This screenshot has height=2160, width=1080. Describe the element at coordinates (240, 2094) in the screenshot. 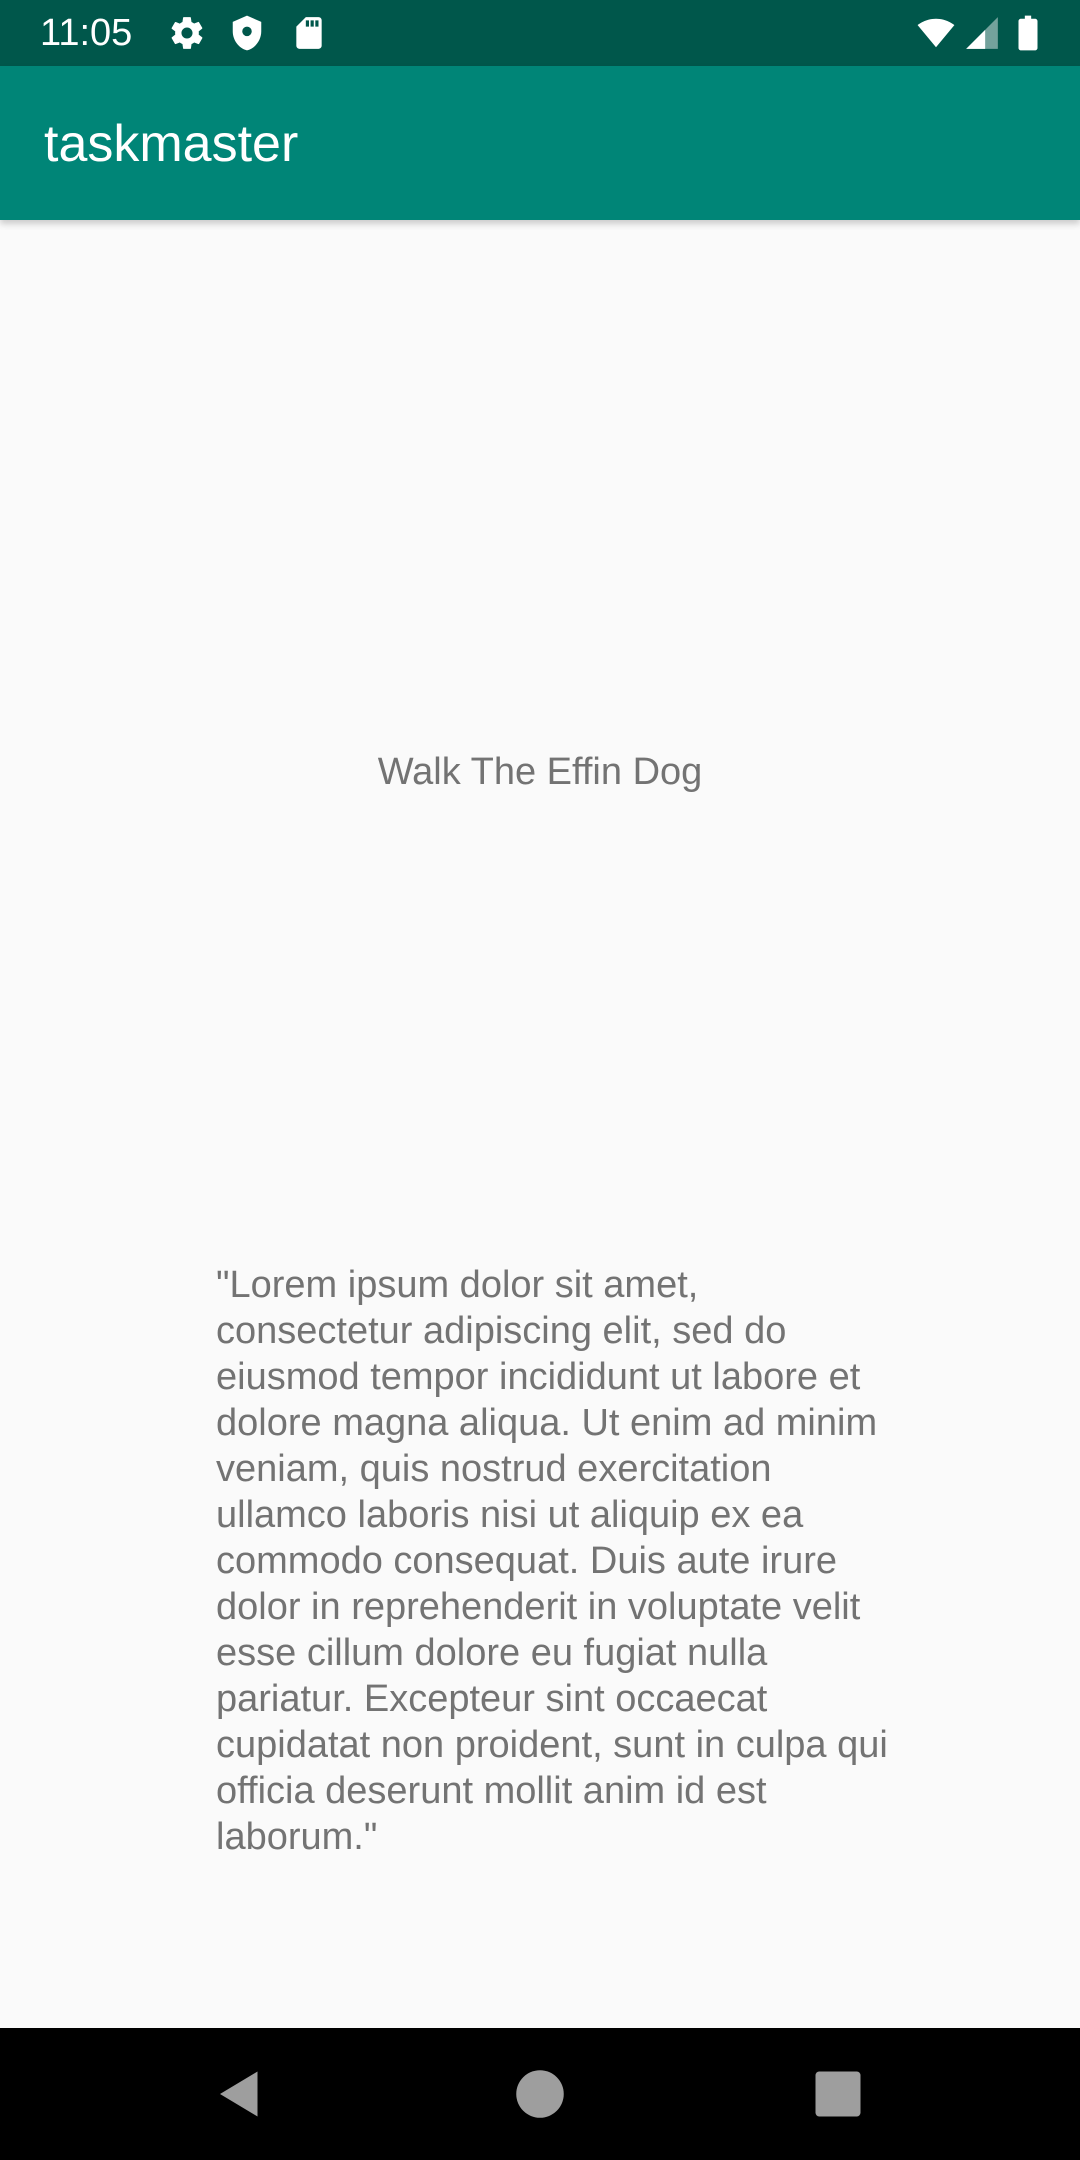

I see `back-icon` at that location.